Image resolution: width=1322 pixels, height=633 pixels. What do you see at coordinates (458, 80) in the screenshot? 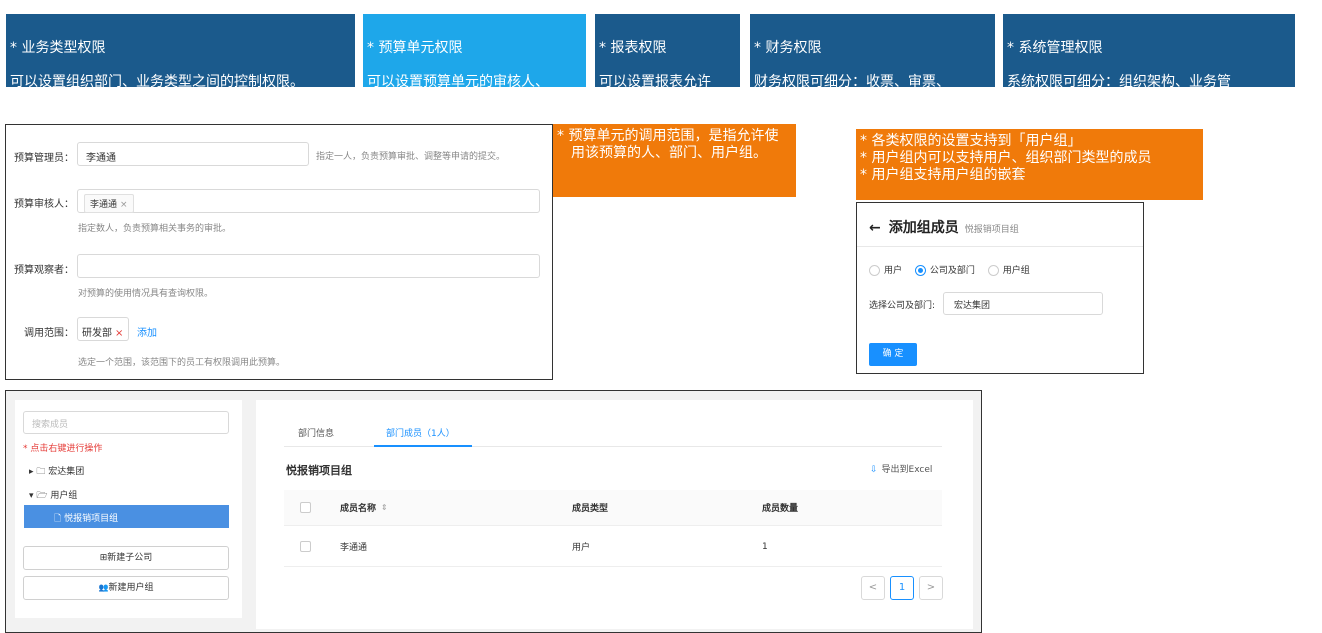
I see `card-body: 可以设置预算单元的审核人、 管理员、允许被调用的范围。` at bounding box center [458, 80].